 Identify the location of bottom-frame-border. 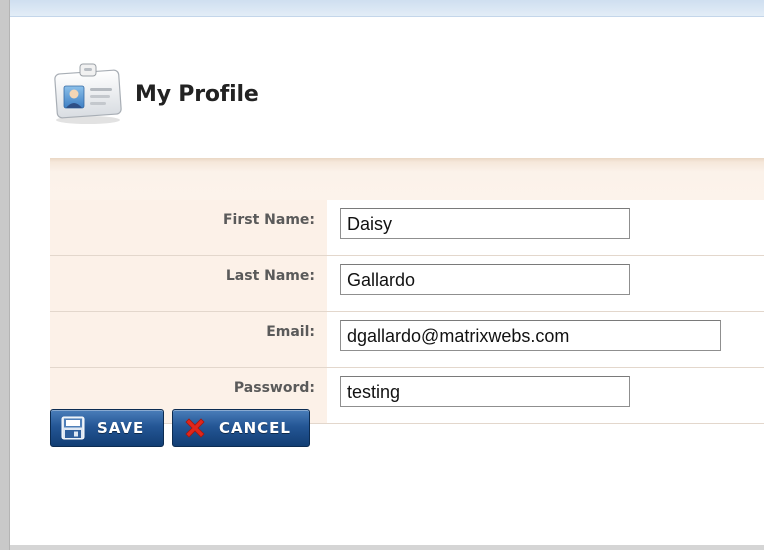
(387, 547).